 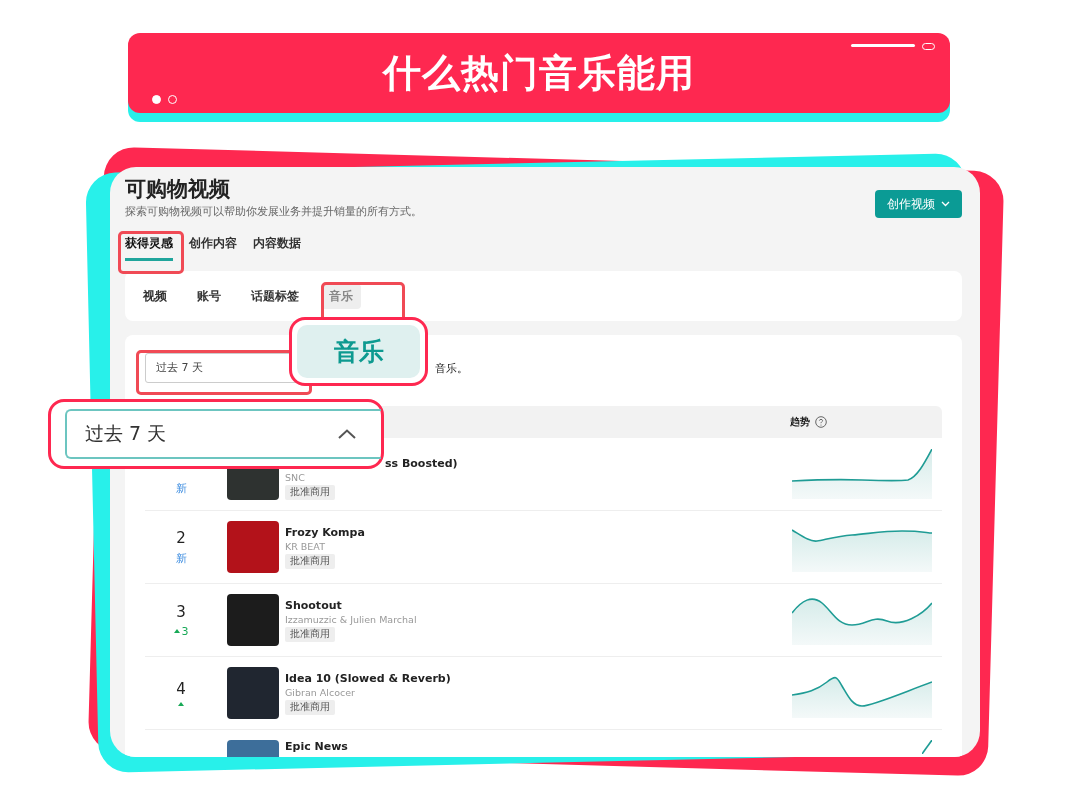 I want to click on select-value: 过去 7 天, so click(x=126, y=433).